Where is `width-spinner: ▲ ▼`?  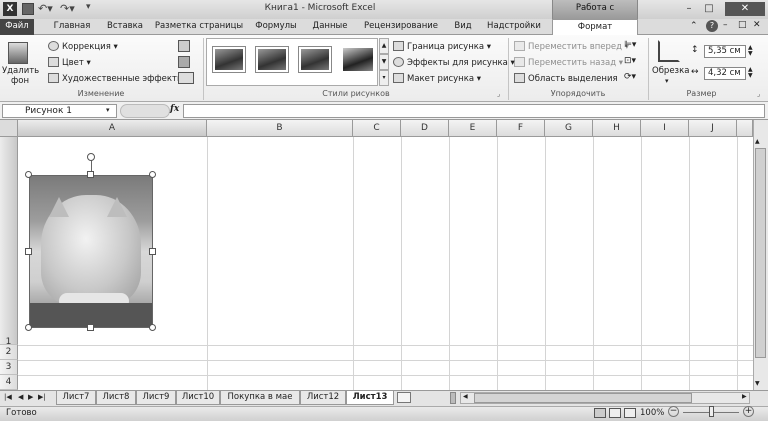 width-spinner: ▲ ▼ is located at coordinates (750, 73).